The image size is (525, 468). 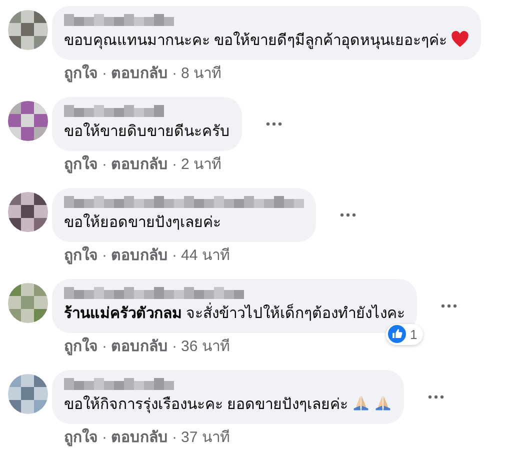 I want to click on comment-text: ขอให้ขายดิบขายดีนะครับ, so click(x=147, y=132).